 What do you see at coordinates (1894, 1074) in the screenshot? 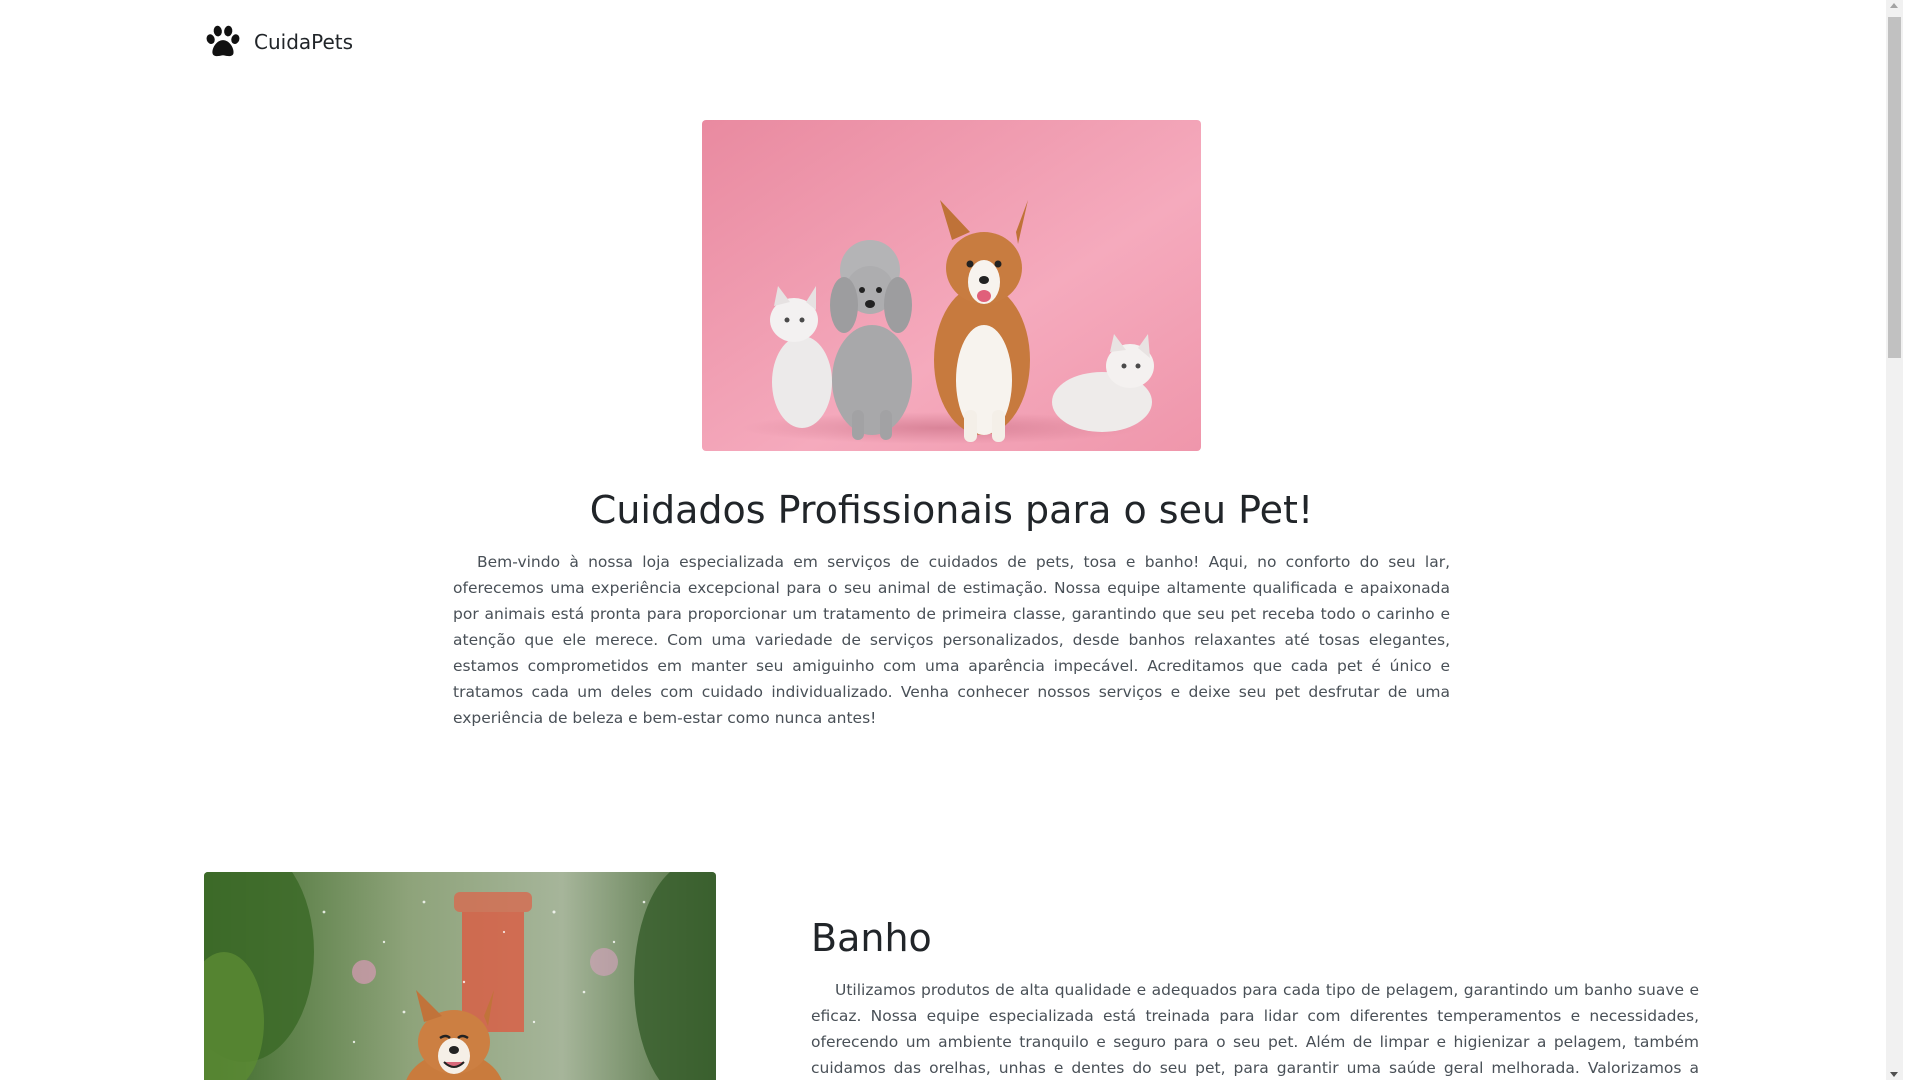
I see `scroll-down-arrow-icon` at bounding box center [1894, 1074].